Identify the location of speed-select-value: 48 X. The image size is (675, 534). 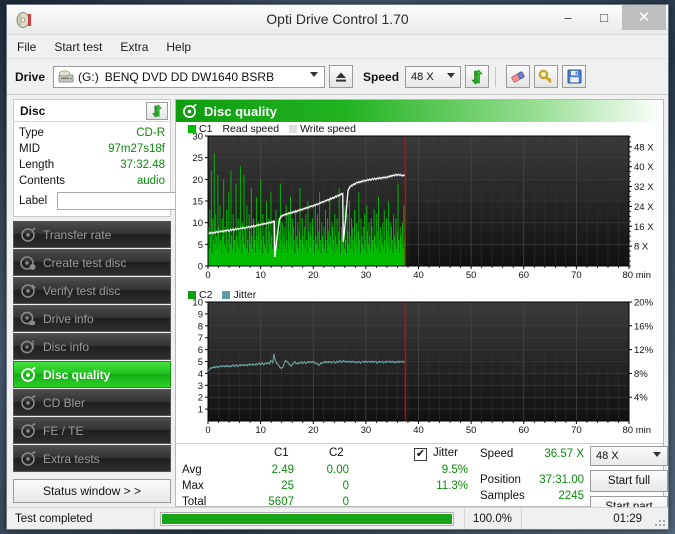
(422, 76).